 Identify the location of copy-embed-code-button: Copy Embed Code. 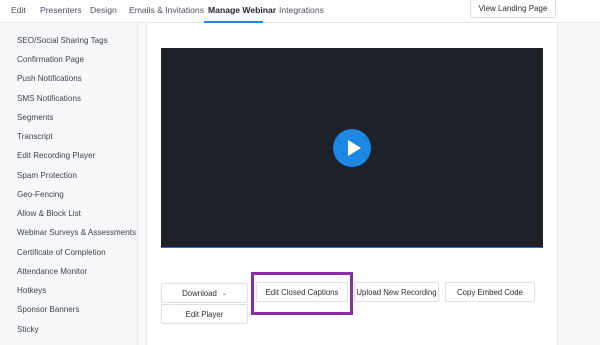
(490, 292).